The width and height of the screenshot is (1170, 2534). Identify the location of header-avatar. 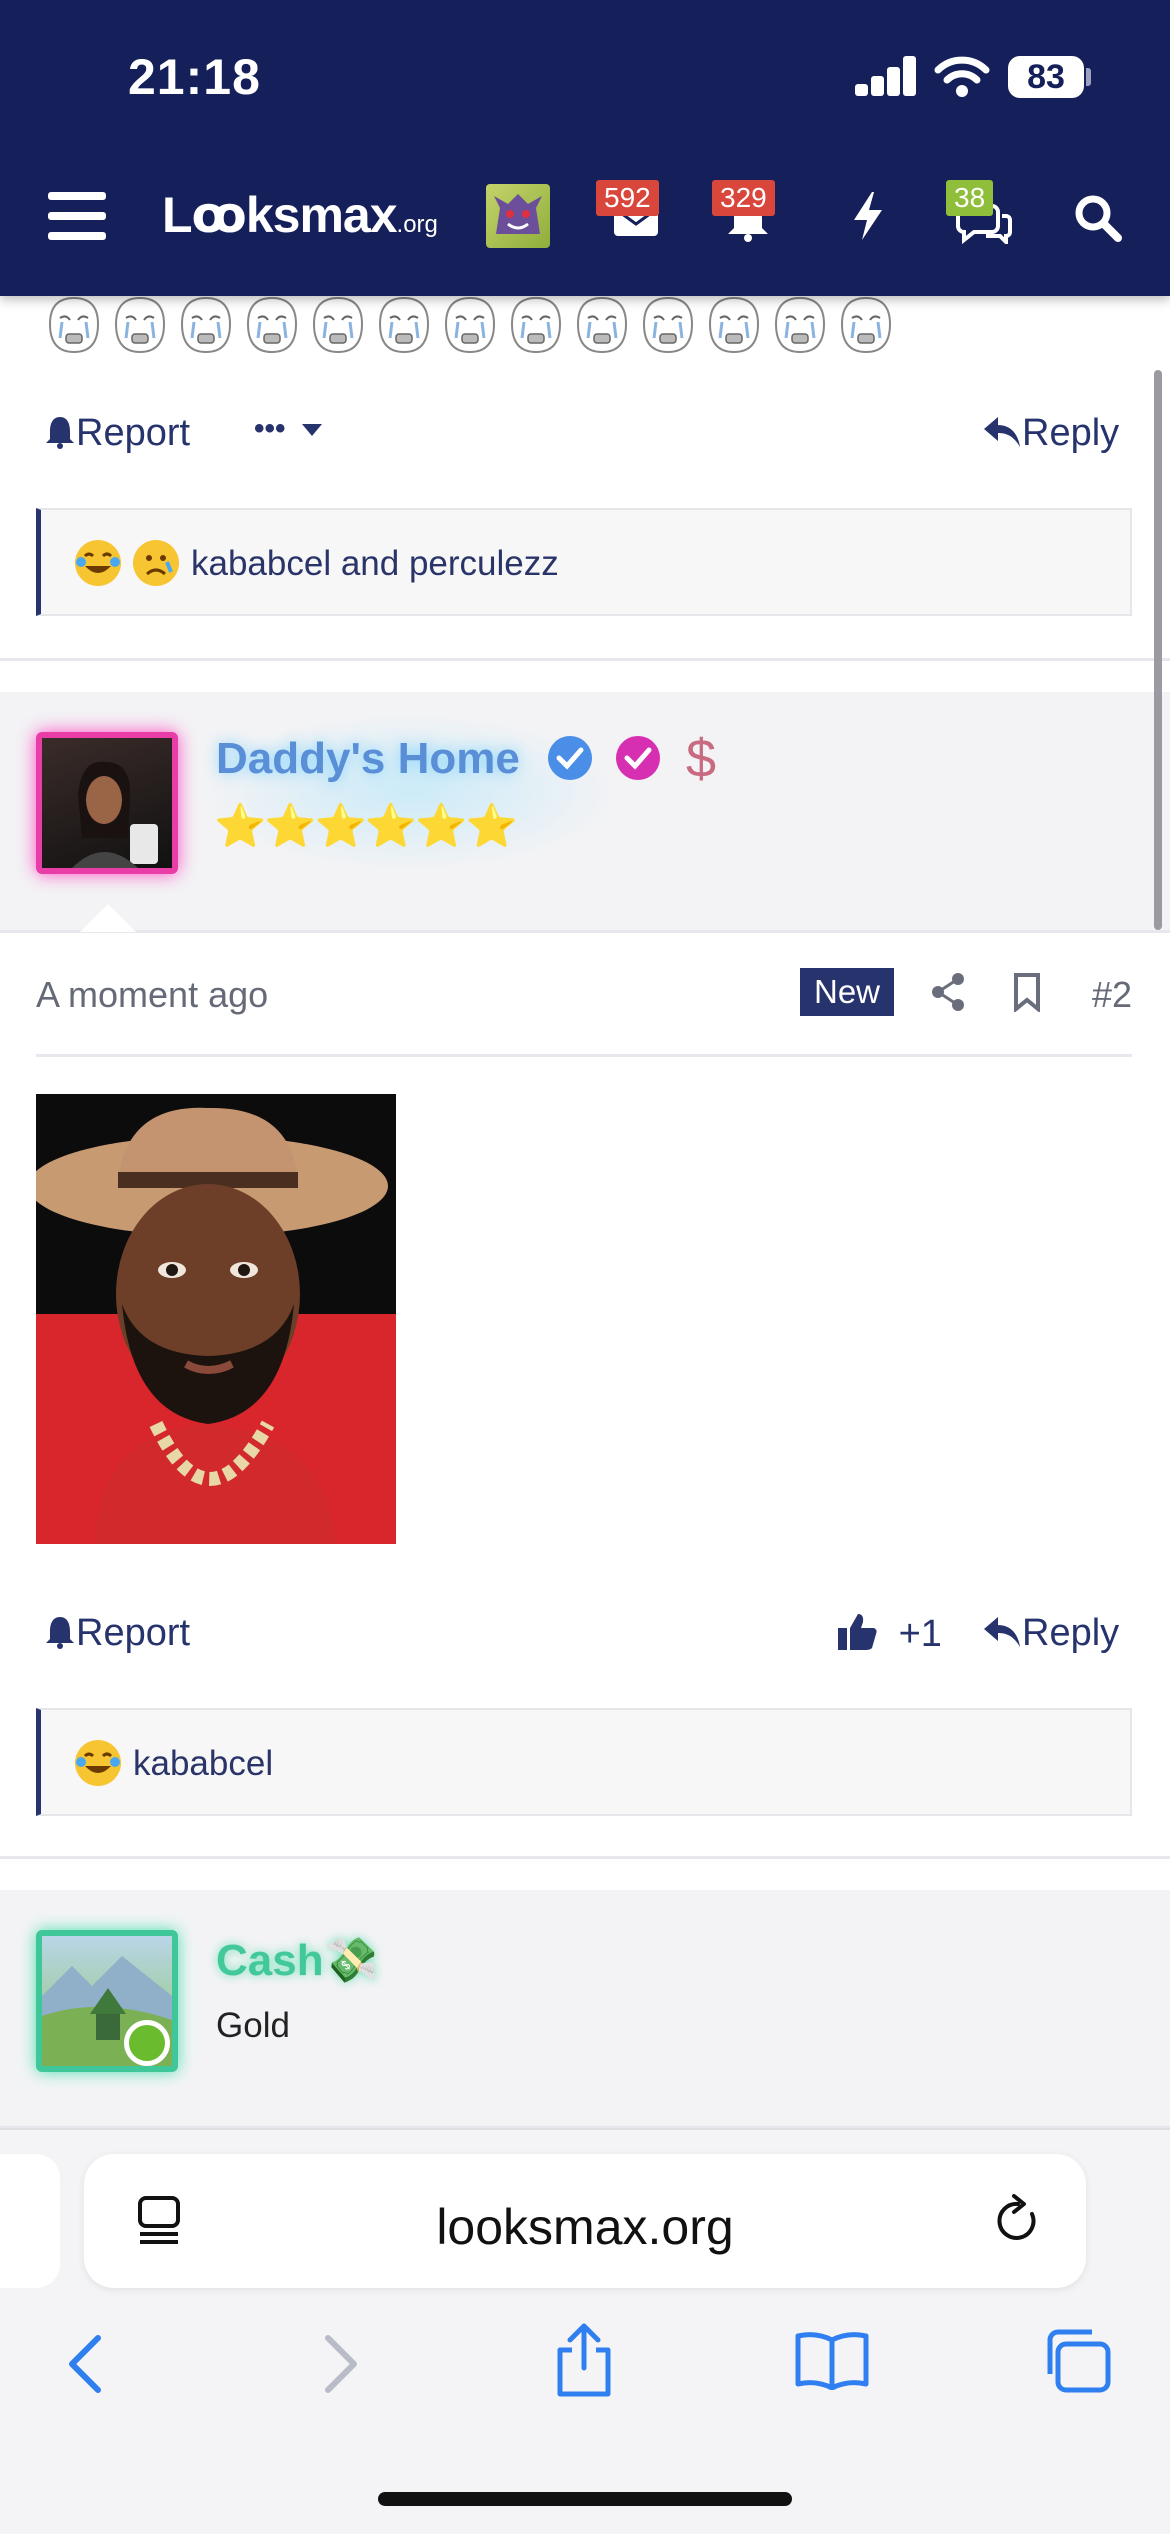
(518, 216).